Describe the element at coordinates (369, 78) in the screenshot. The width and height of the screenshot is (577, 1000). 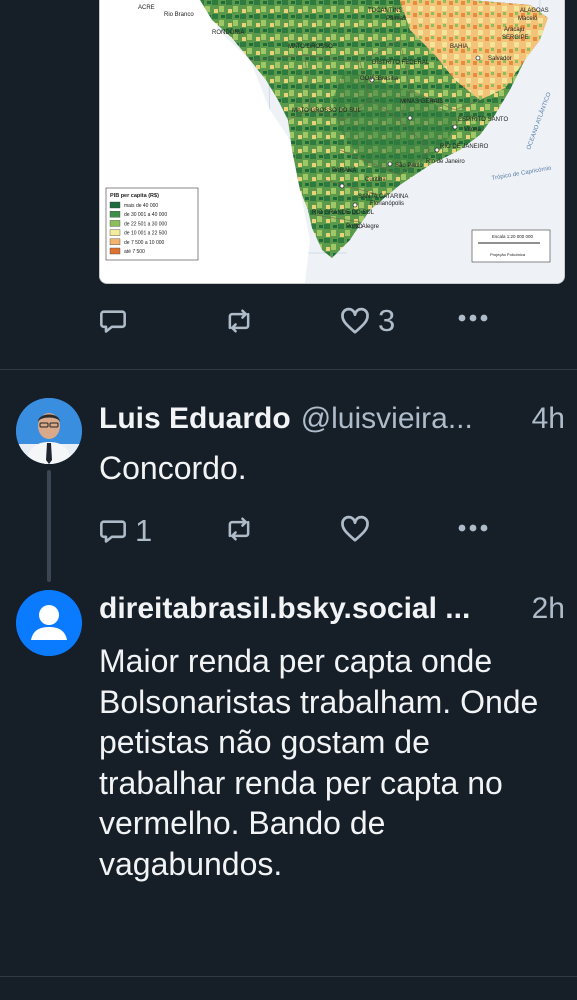
I see `map-label: GOIÁS` at that location.